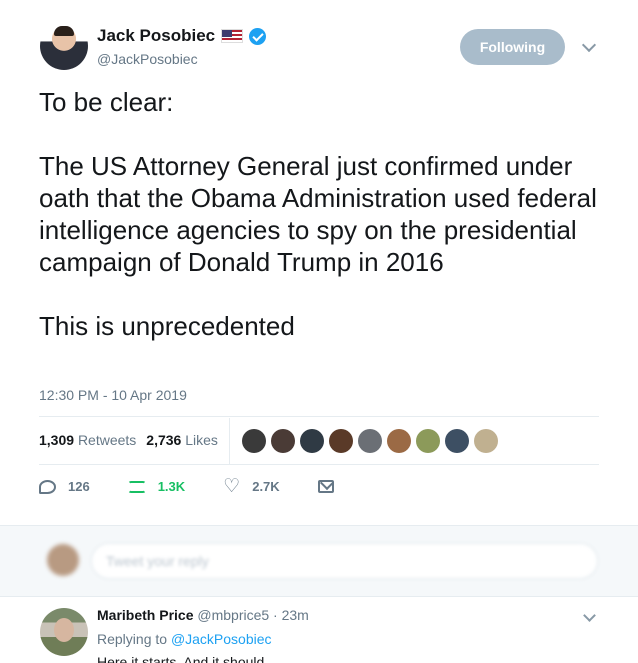 The width and height of the screenshot is (638, 663). Describe the element at coordinates (113, 395) in the screenshot. I see `tweet-timestamp: 12:30 PM - 10 Apr 2019` at that location.